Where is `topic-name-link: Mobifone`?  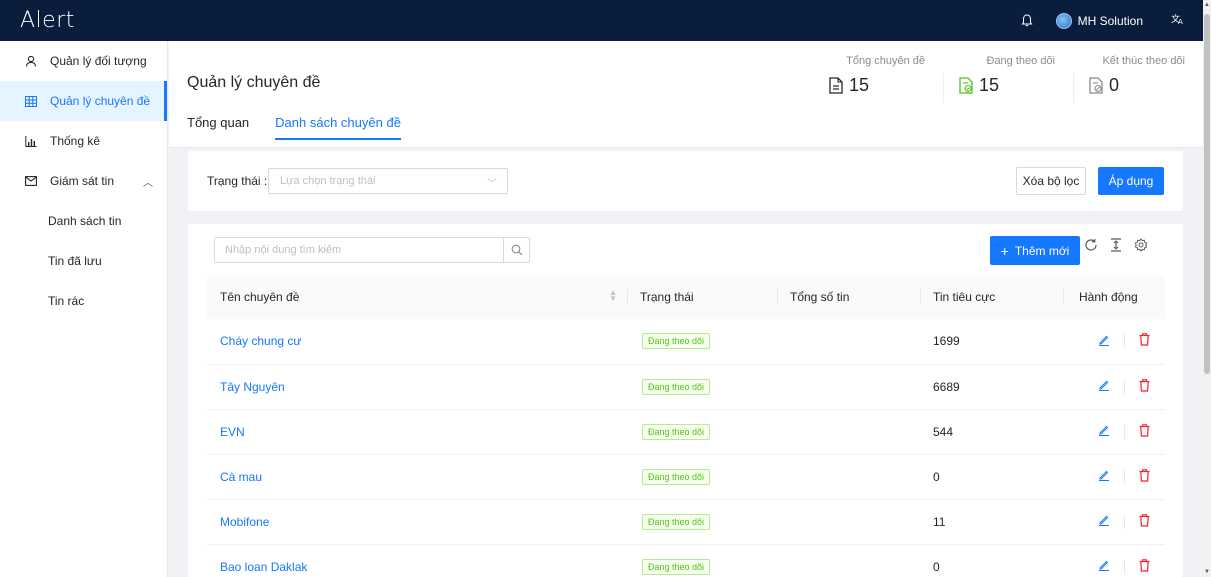
topic-name-link: Mobifone is located at coordinates (417, 522).